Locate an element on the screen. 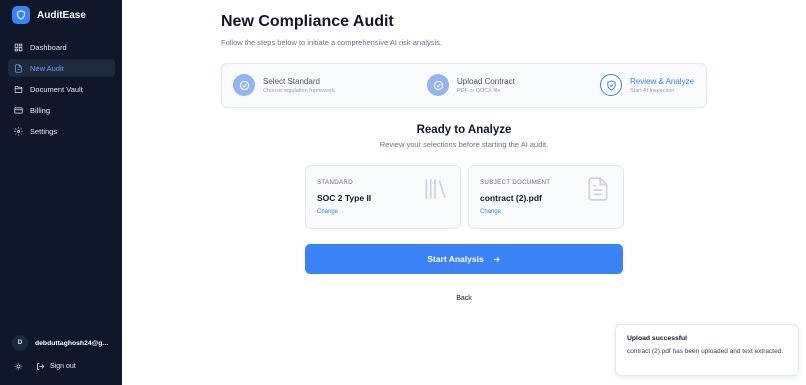 The height and width of the screenshot is (385, 806). gear-icon is located at coordinates (18, 131).